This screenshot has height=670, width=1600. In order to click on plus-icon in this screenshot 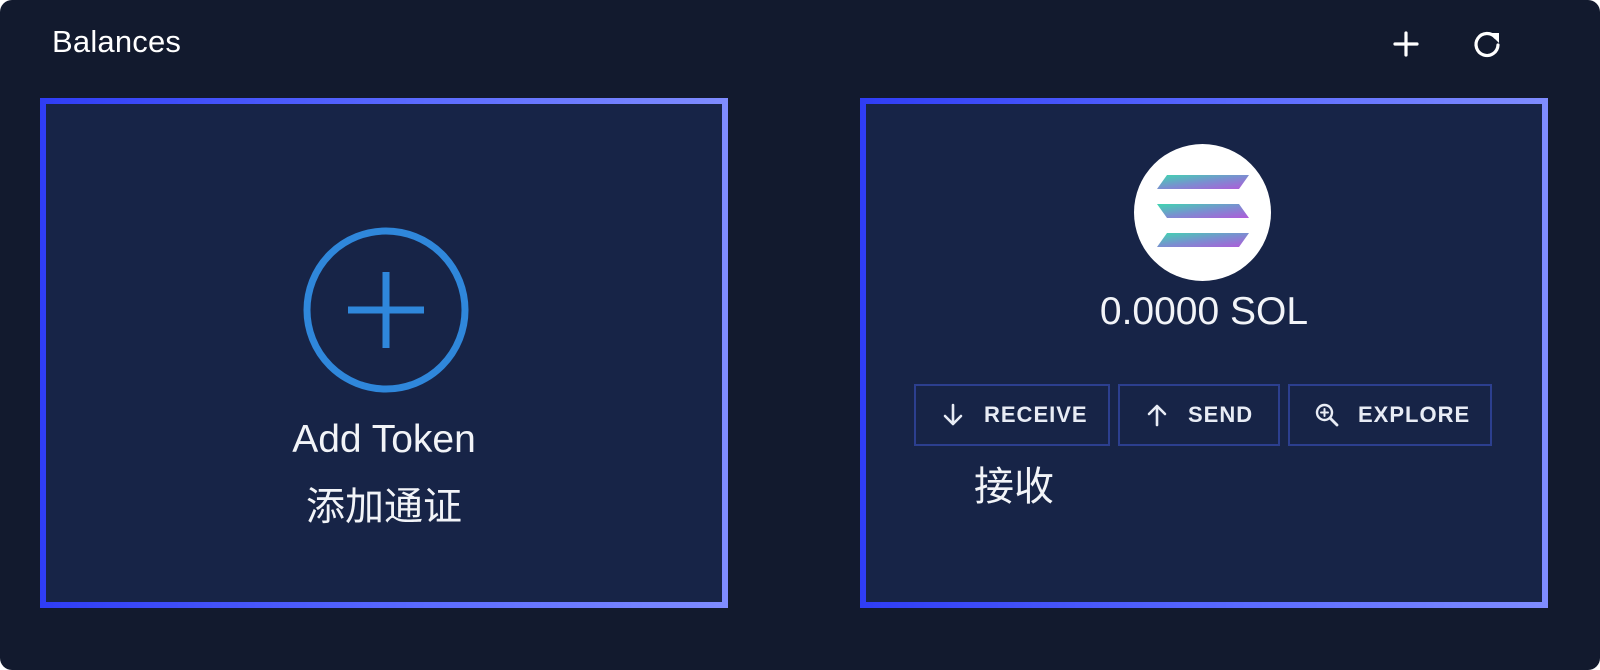, I will do `click(1406, 44)`.